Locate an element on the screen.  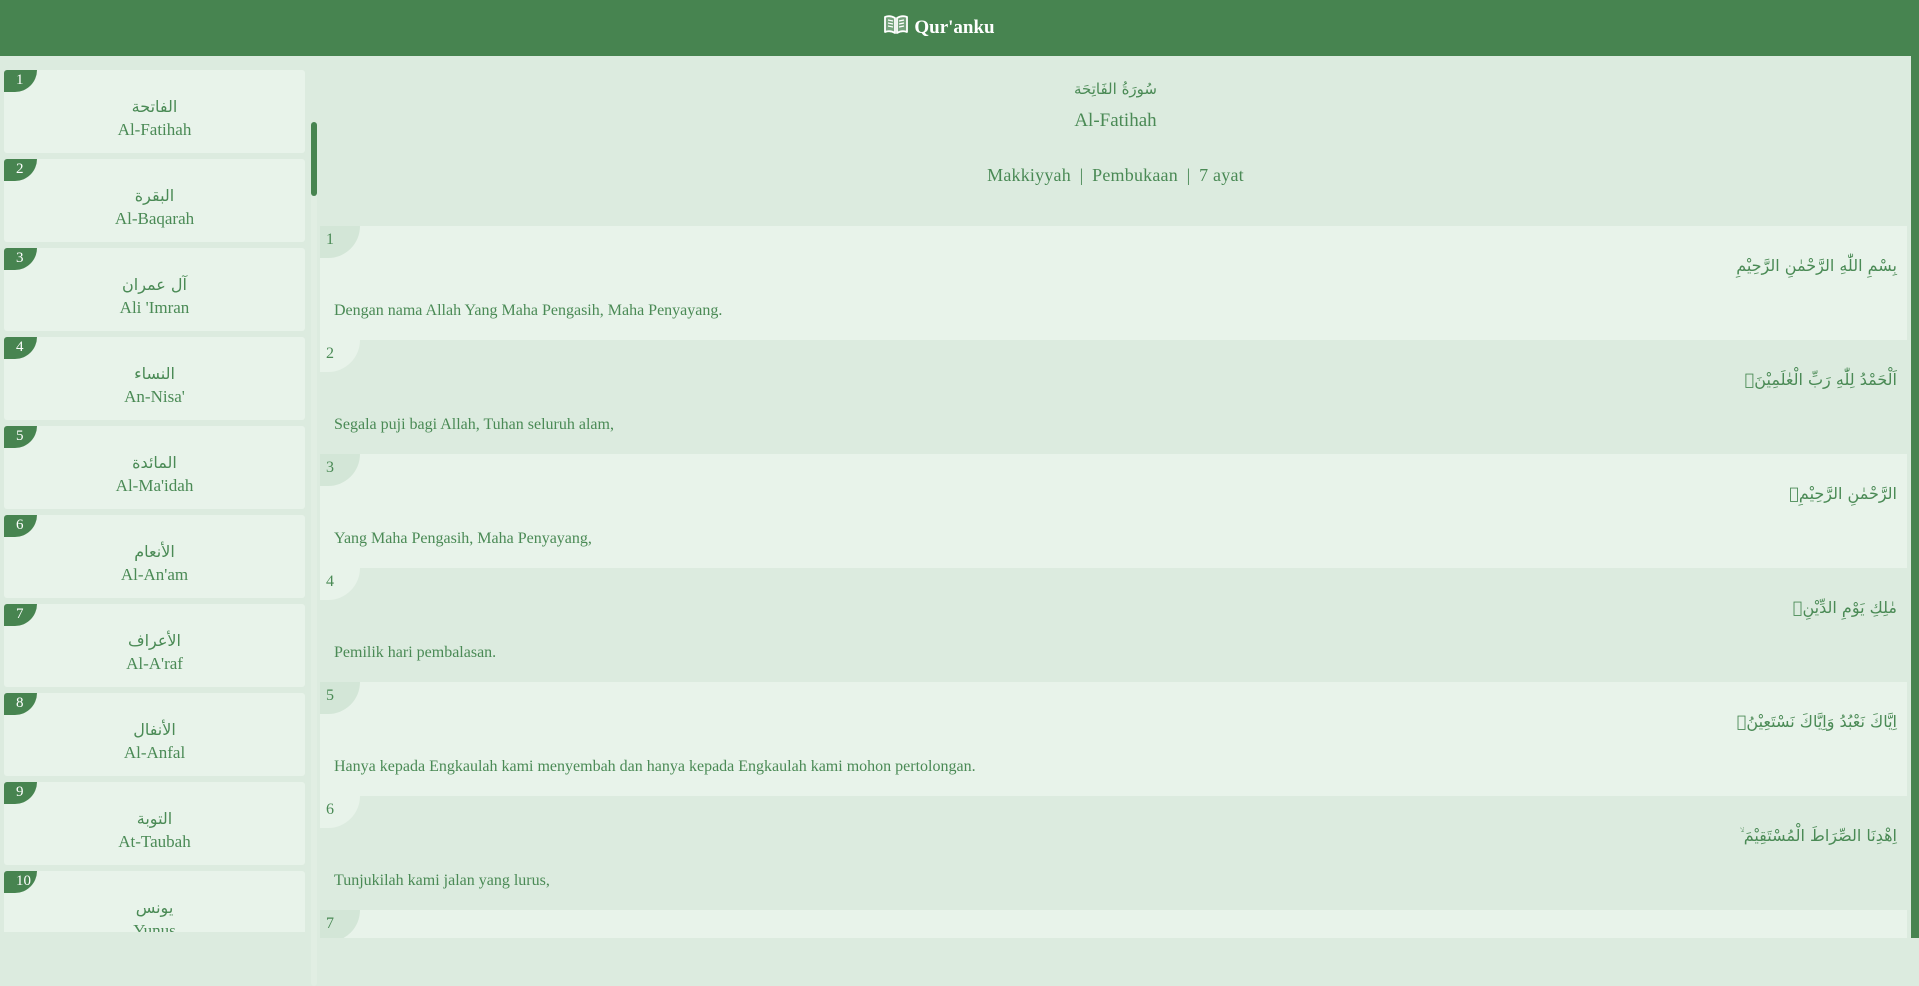
sidebar-scrollbar is located at coordinates (314, 554).